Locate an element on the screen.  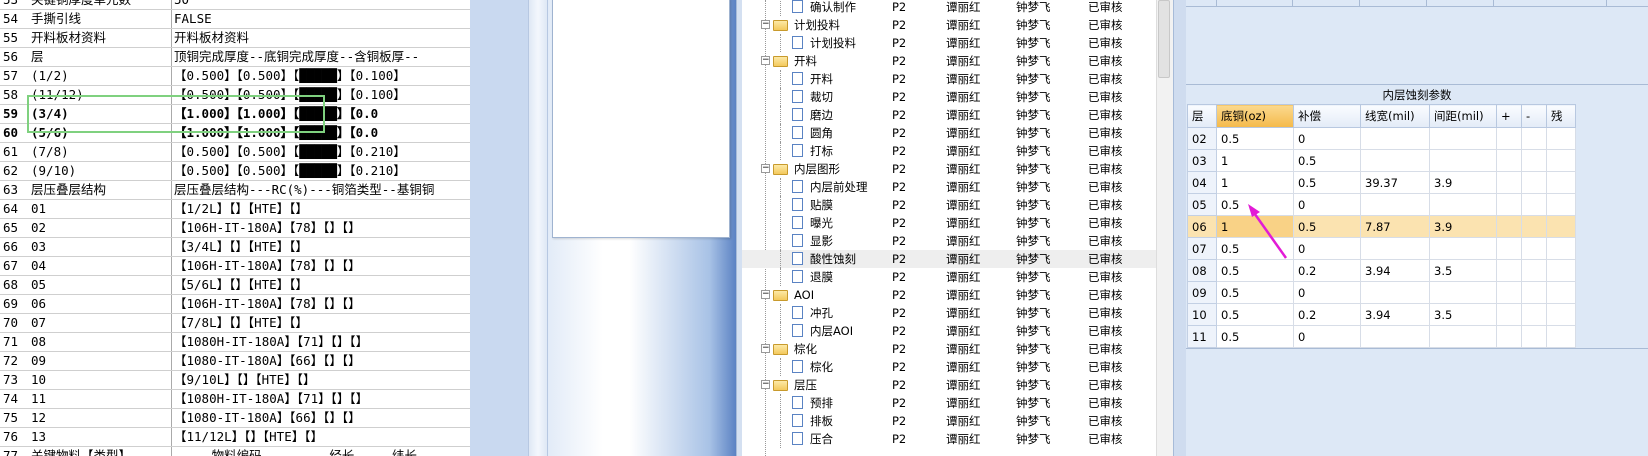
tree-row: − 层压 P2 谭丽红 钟梦飞 已审核 is located at coordinates (949, 385).